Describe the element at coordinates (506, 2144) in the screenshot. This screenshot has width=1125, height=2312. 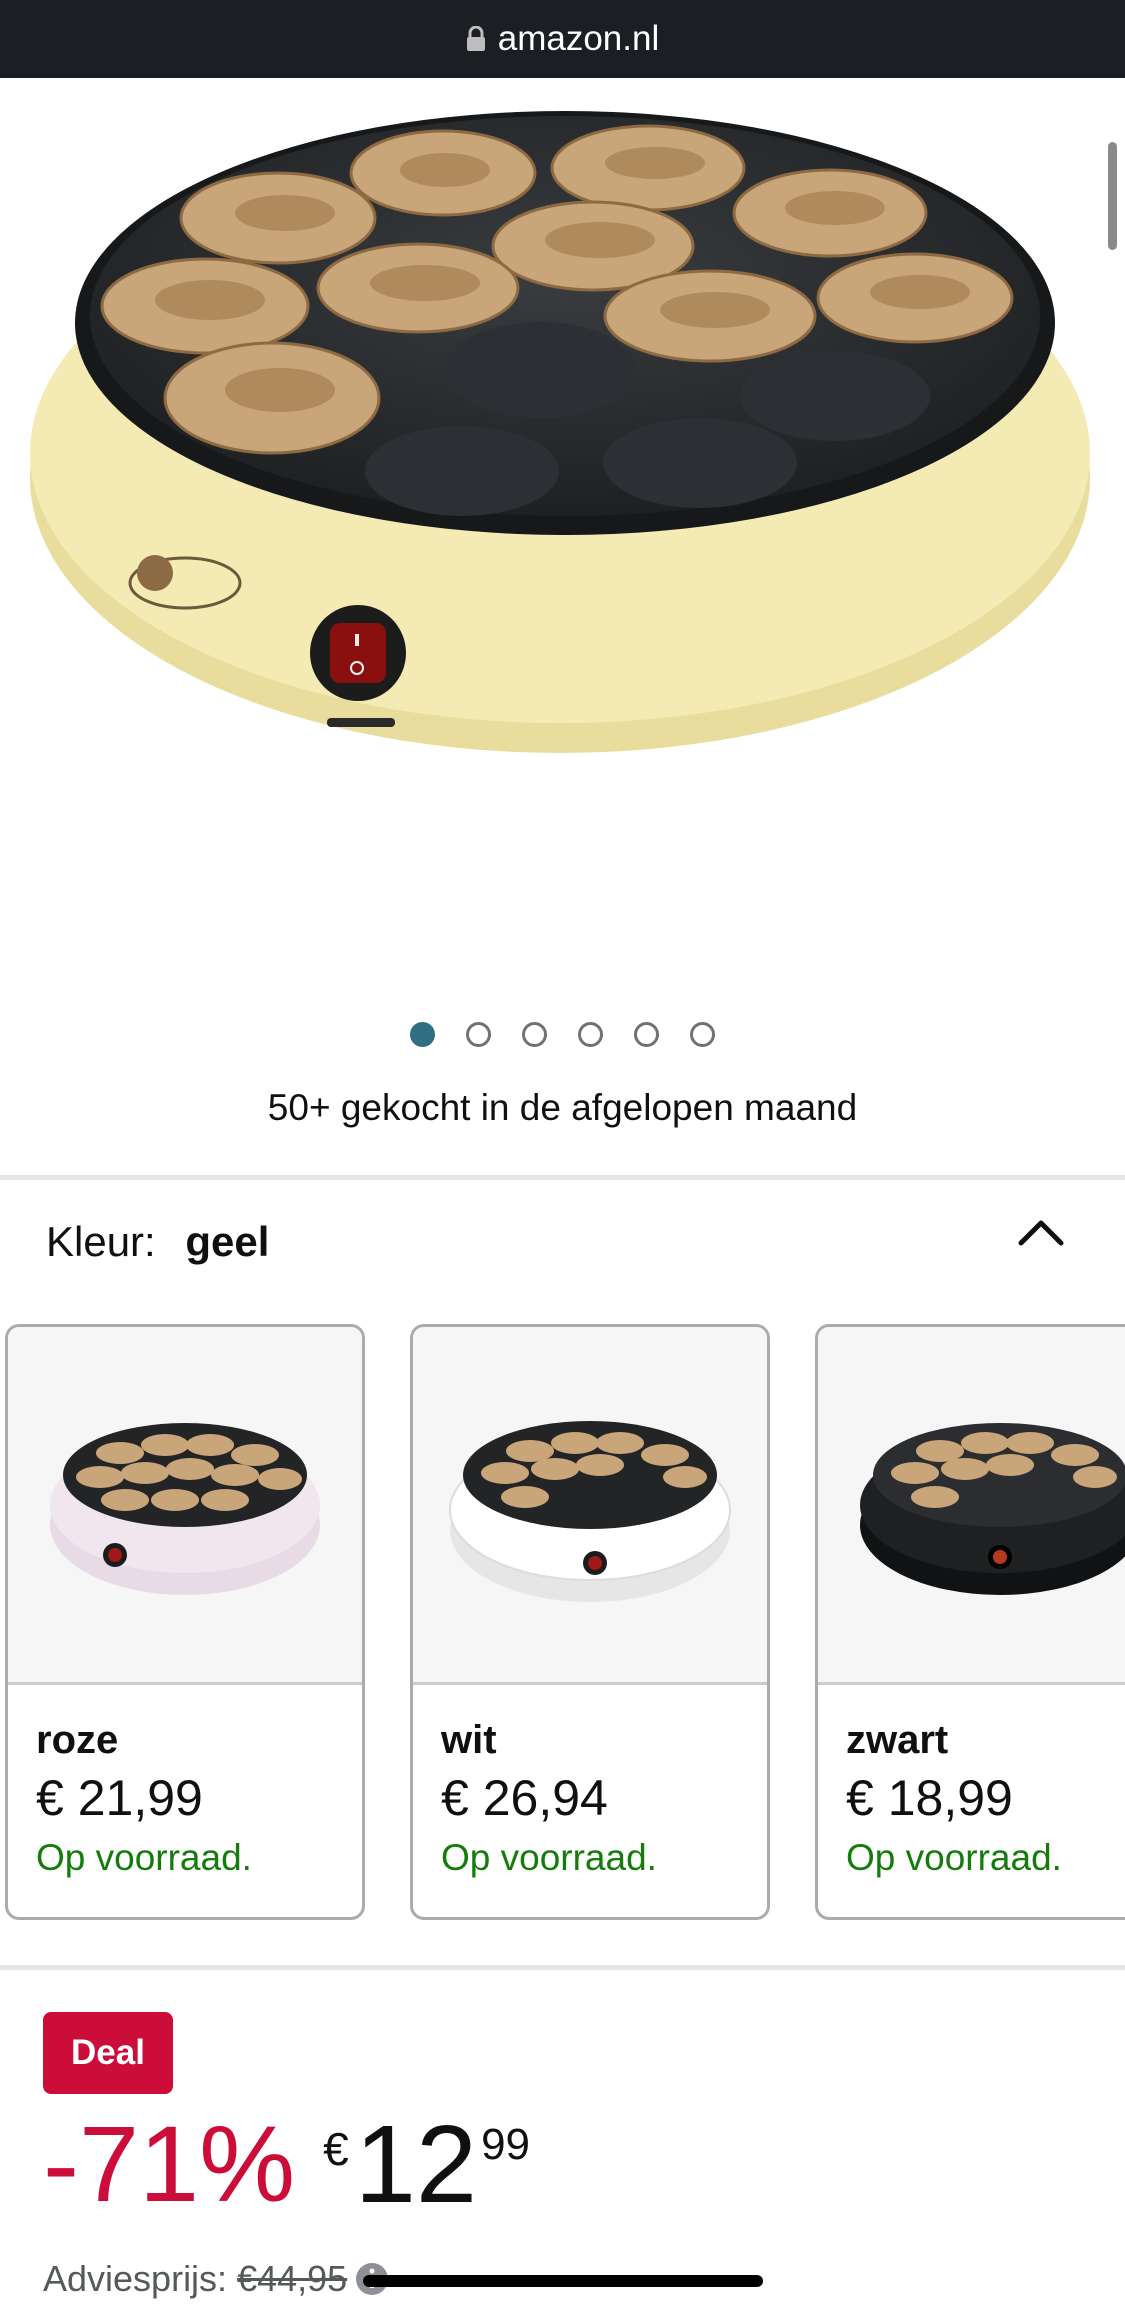
I see `price-fraction: 99` at that location.